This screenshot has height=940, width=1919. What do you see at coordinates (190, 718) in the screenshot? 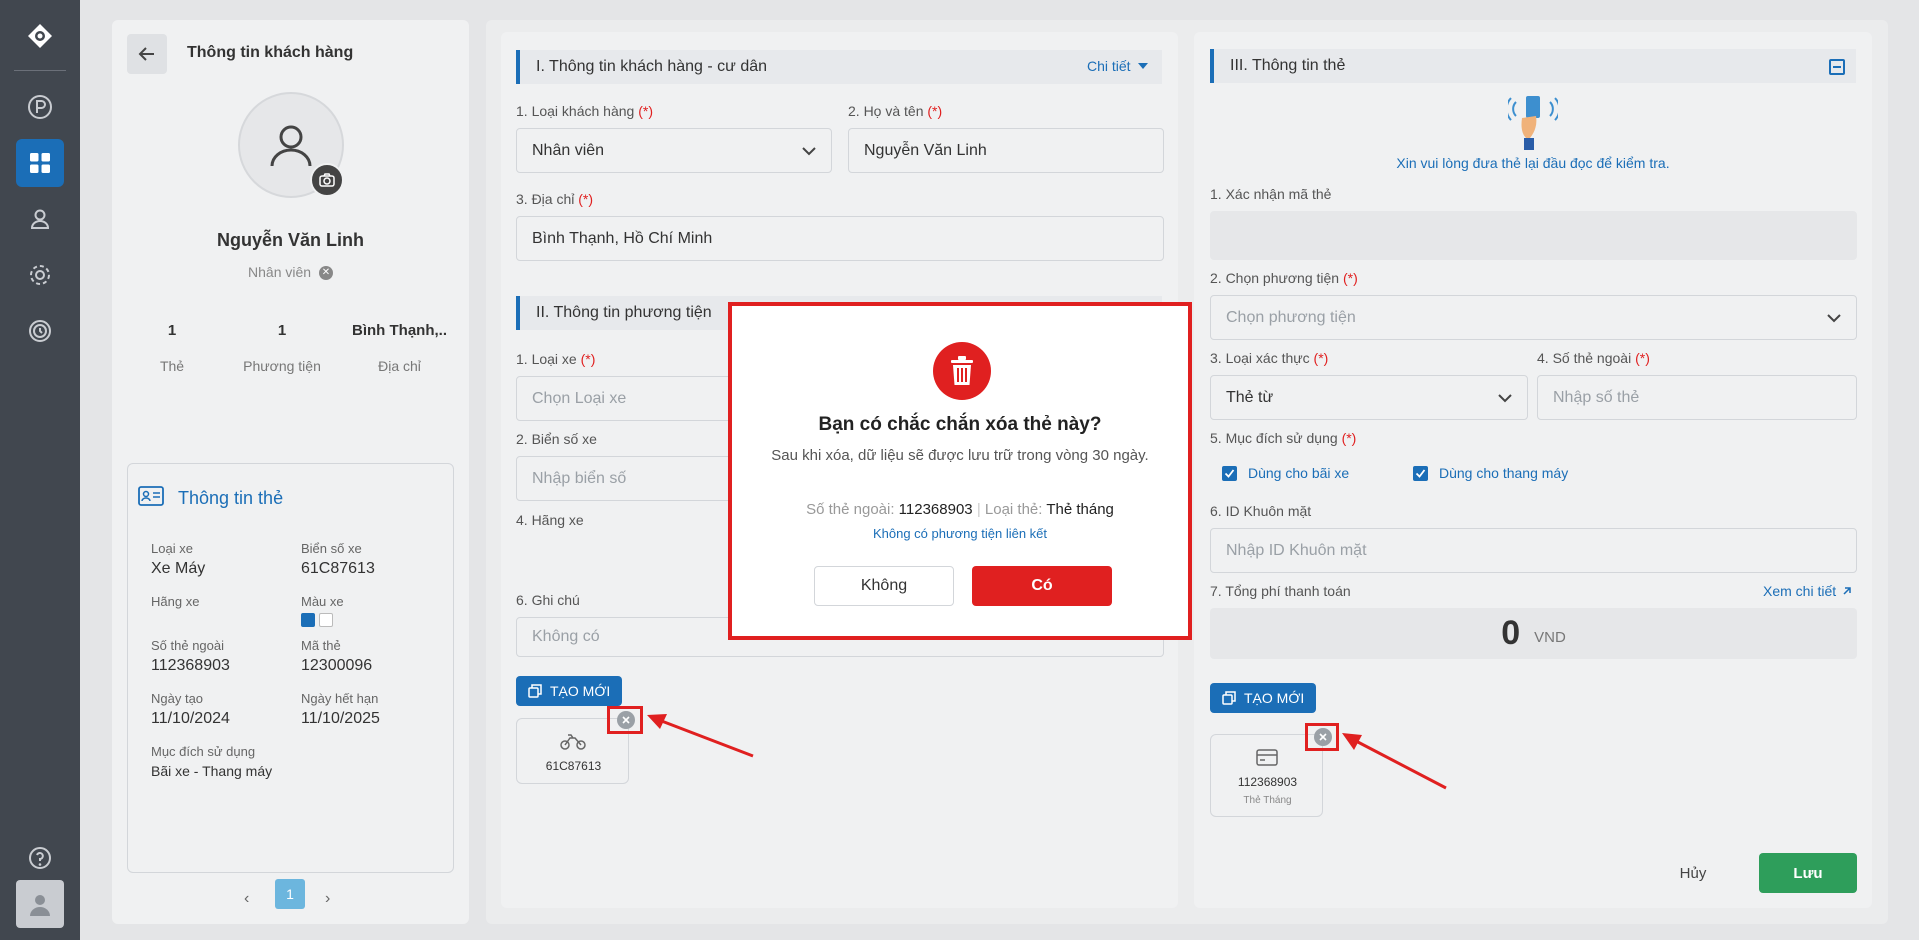
I see `value-created: 11/10/2024` at bounding box center [190, 718].